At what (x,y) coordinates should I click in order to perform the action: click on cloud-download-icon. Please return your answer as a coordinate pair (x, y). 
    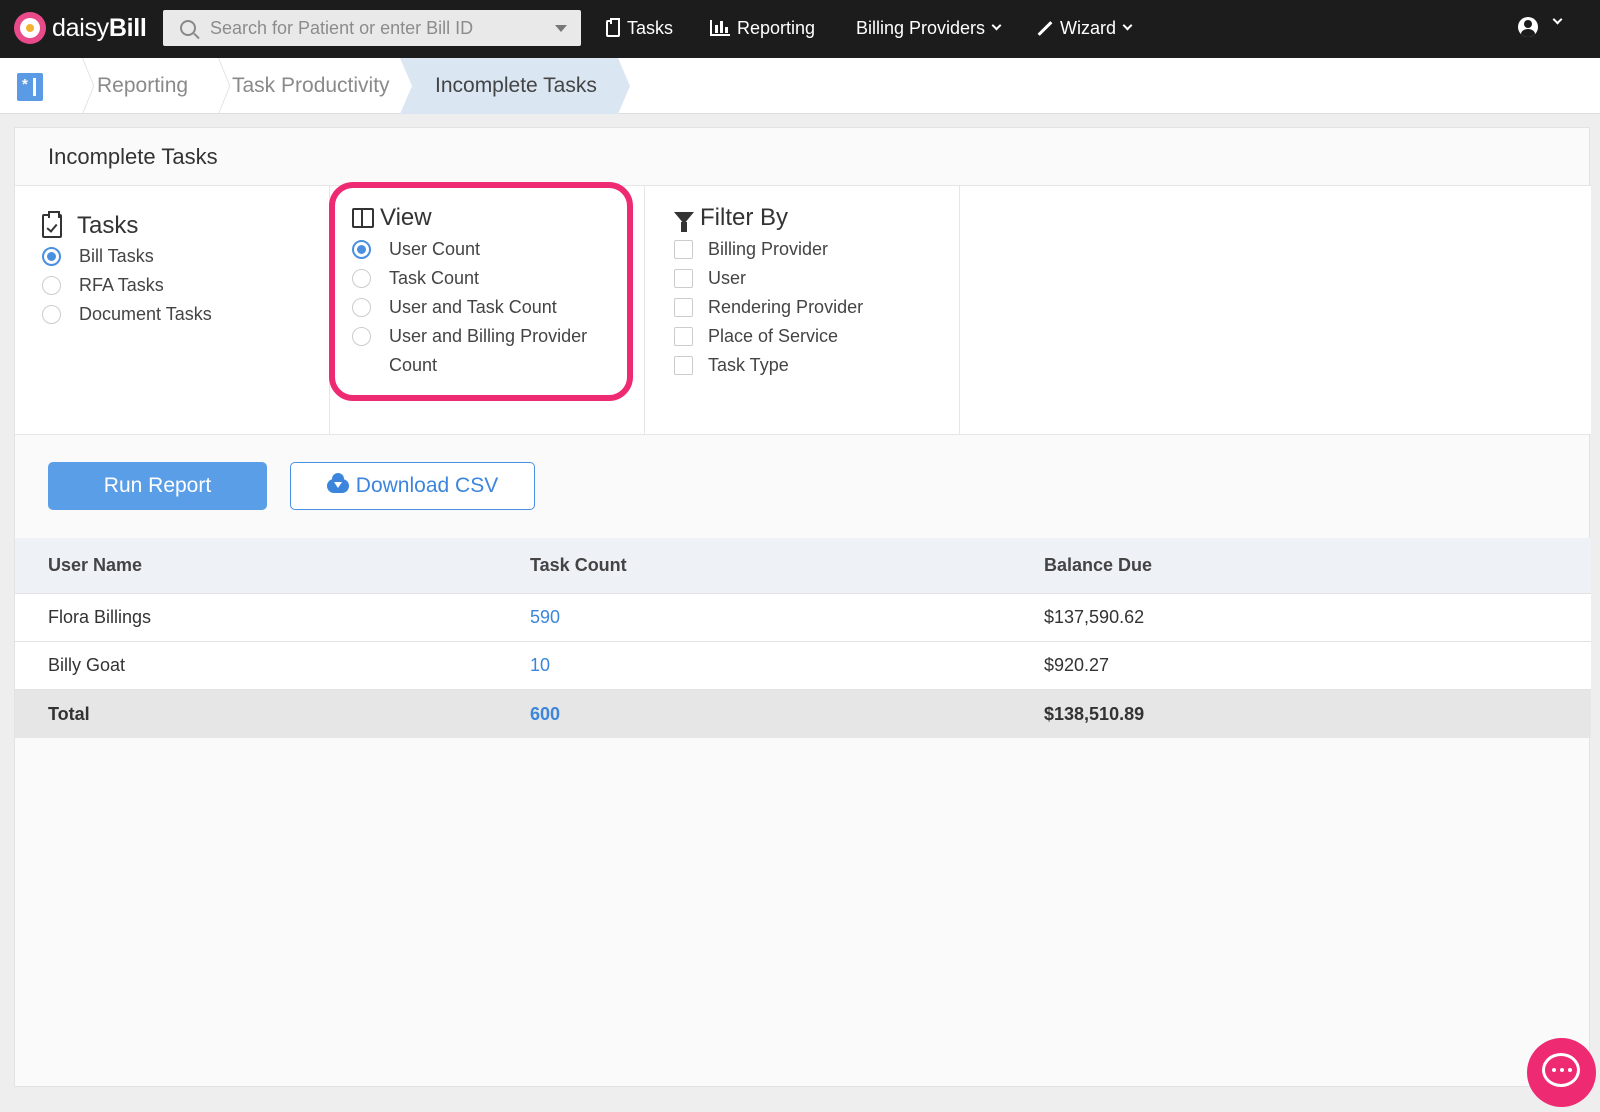
    Looking at the image, I should click on (337, 483).